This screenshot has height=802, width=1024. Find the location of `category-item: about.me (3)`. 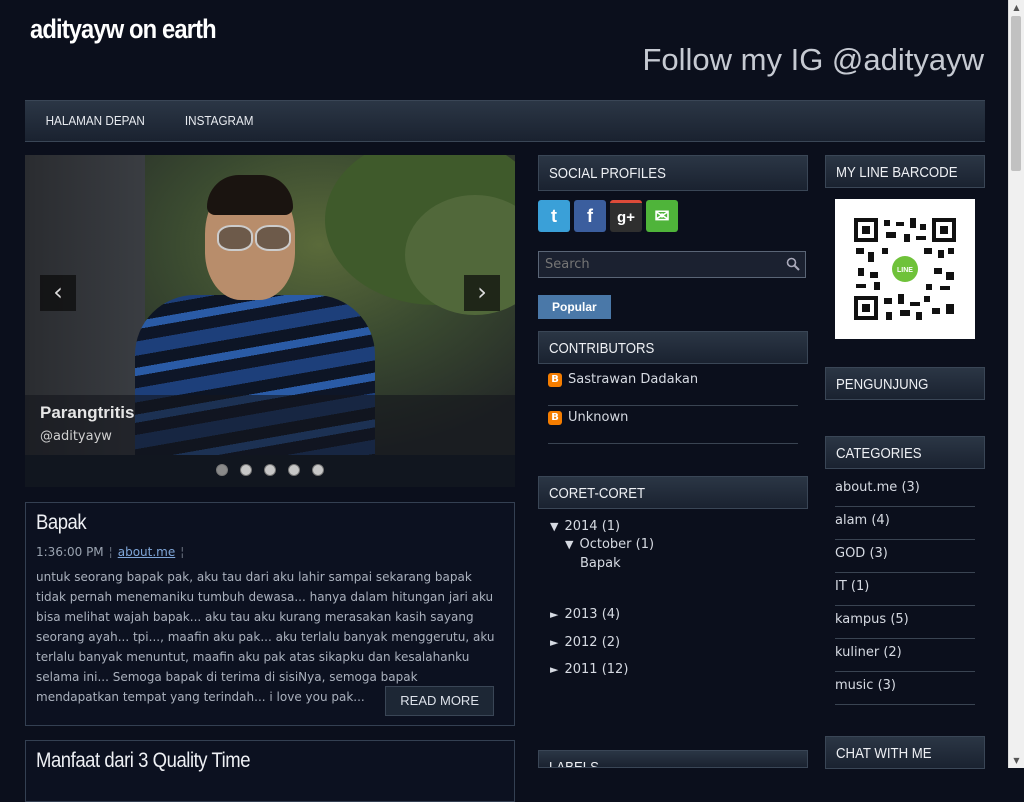

category-item: about.me (3) is located at coordinates (905, 490).